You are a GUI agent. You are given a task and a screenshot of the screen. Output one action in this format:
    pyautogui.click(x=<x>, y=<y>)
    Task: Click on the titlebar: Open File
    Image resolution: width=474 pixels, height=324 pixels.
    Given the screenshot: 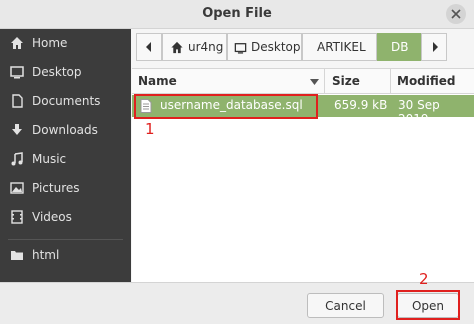 What is the action you would take?
    pyautogui.click(x=237, y=14)
    